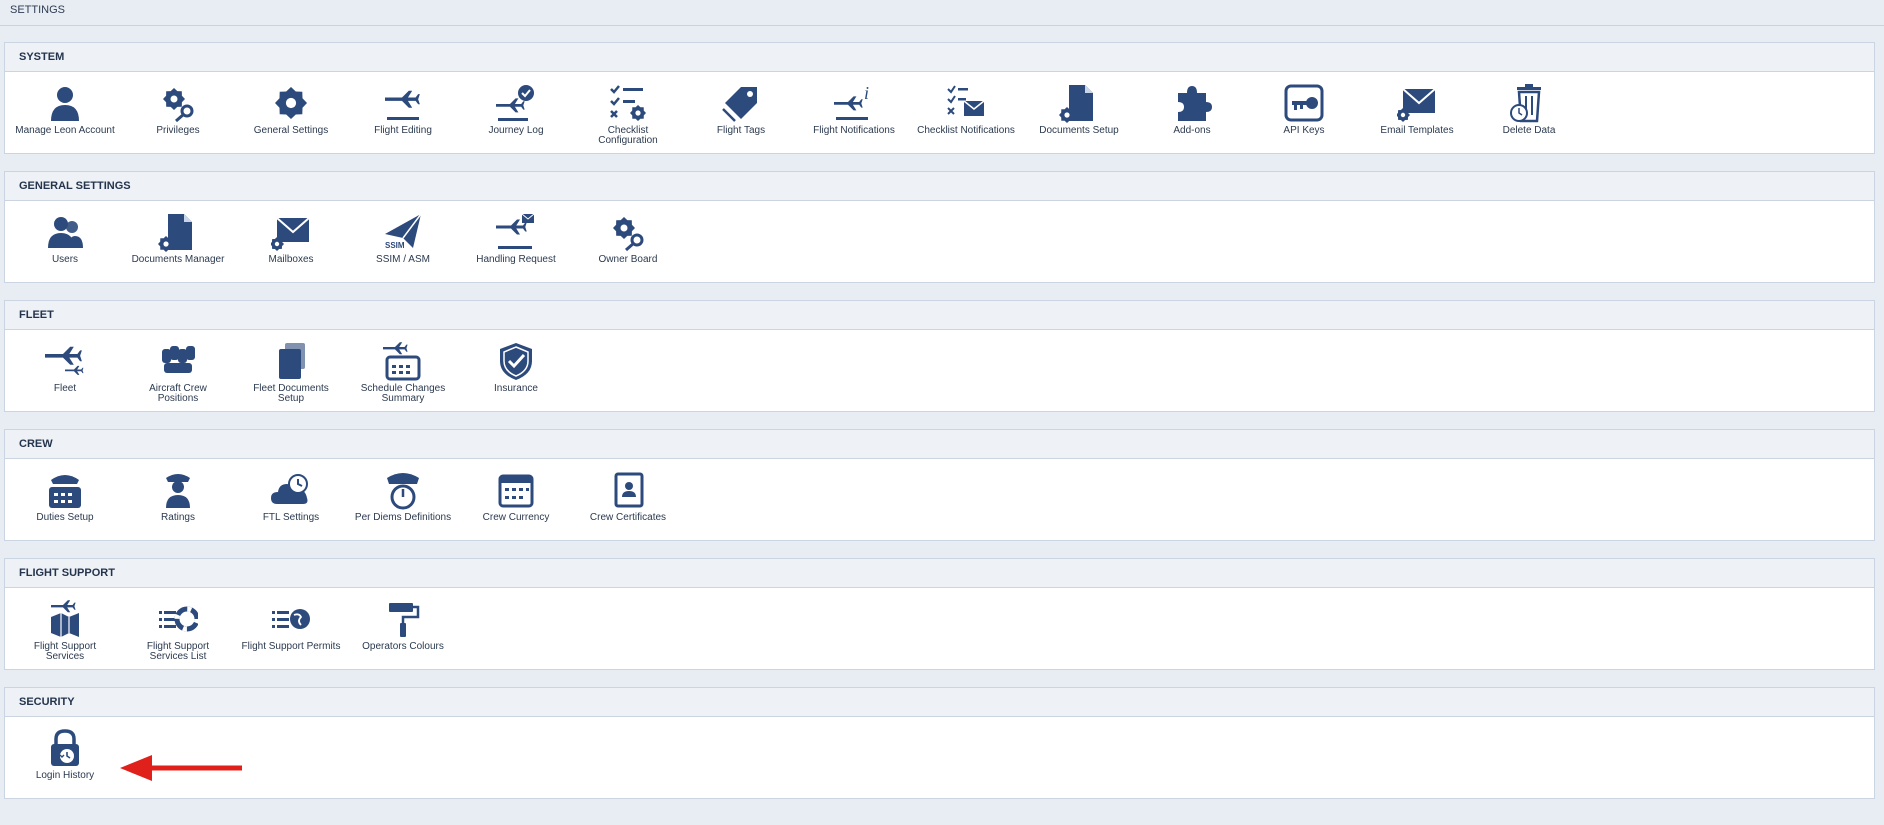  Describe the element at coordinates (1304, 130) in the screenshot. I see `settings-item-label: API Keys` at that location.